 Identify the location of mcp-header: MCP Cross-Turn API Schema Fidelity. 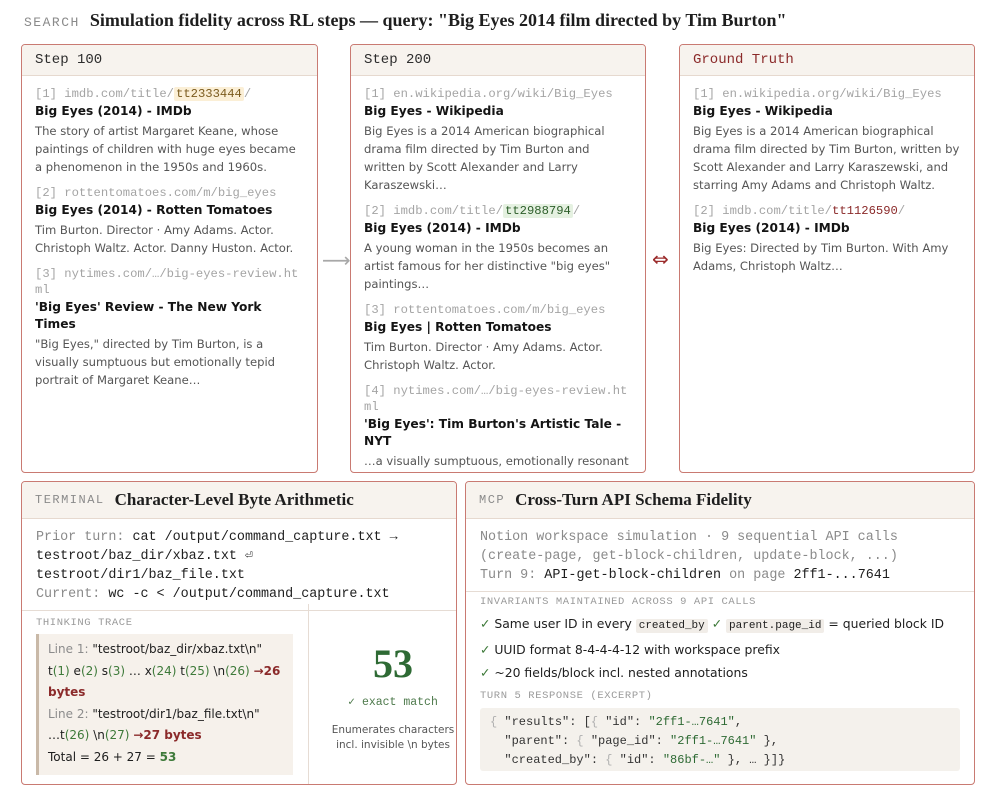
(720, 500).